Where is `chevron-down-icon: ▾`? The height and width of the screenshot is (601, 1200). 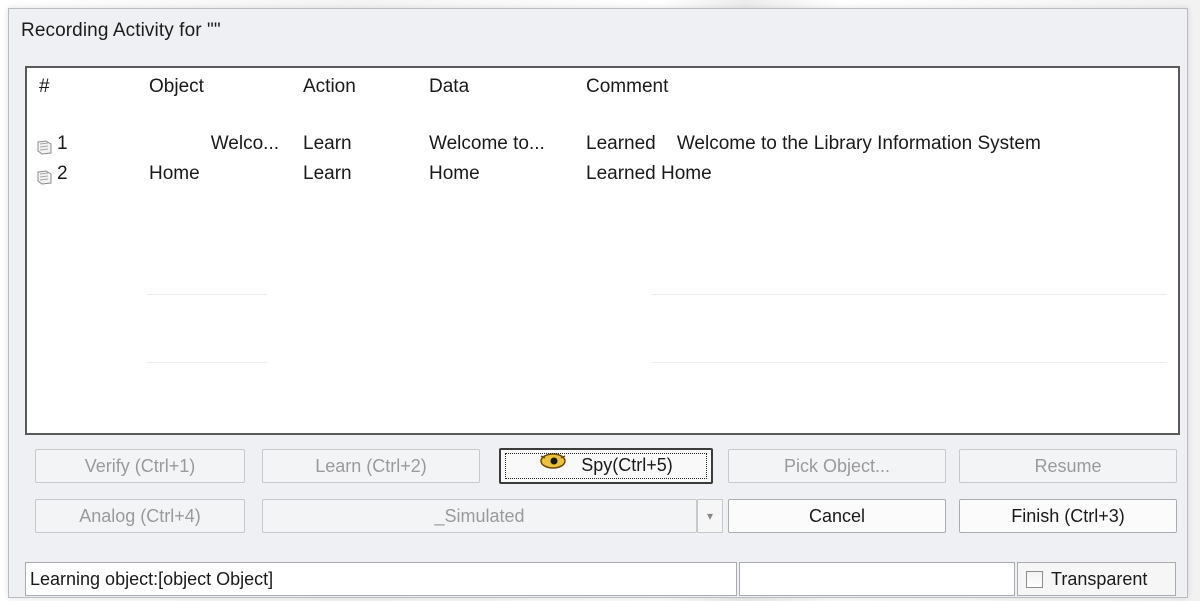
chevron-down-icon: ▾ is located at coordinates (710, 516).